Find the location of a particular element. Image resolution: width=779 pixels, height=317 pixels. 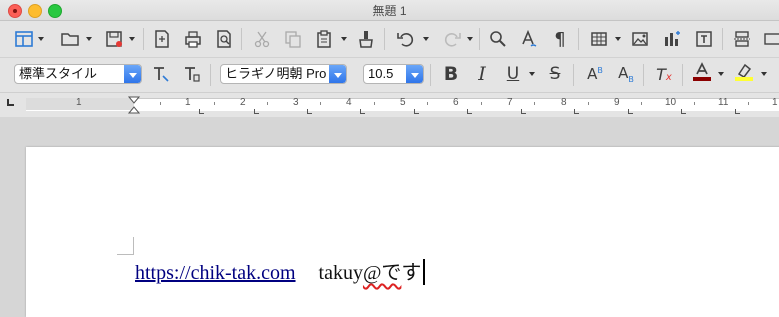

standard-toolbar: ¶ is located at coordinates (389, 39).